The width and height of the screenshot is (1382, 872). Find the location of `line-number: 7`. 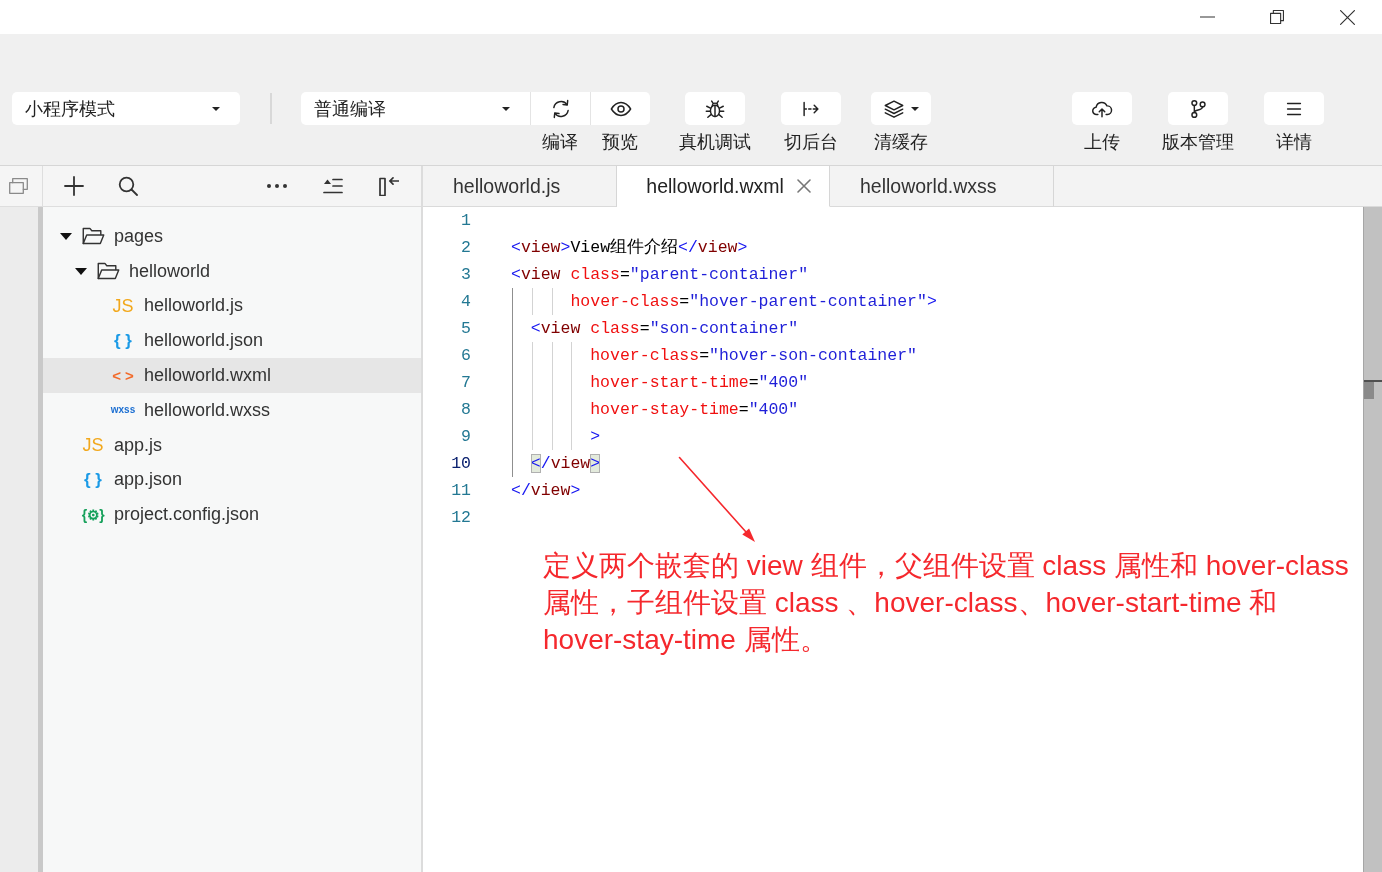

line-number: 7 is located at coordinates (466, 383).